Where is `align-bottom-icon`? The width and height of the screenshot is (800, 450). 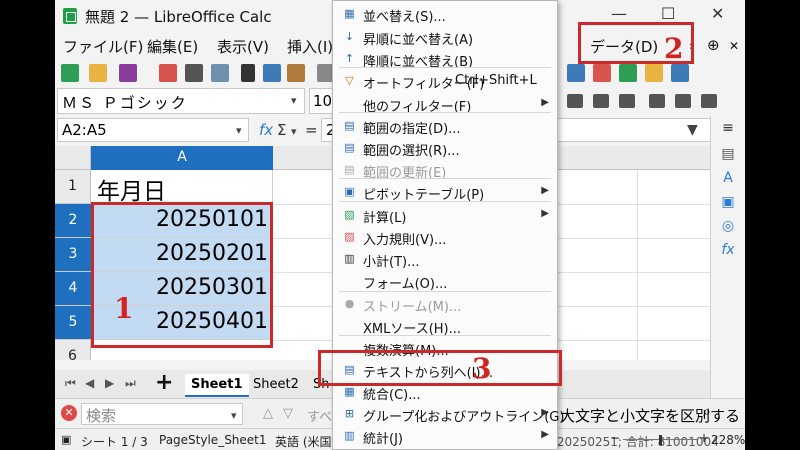
align-bottom-icon is located at coordinates (709, 101).